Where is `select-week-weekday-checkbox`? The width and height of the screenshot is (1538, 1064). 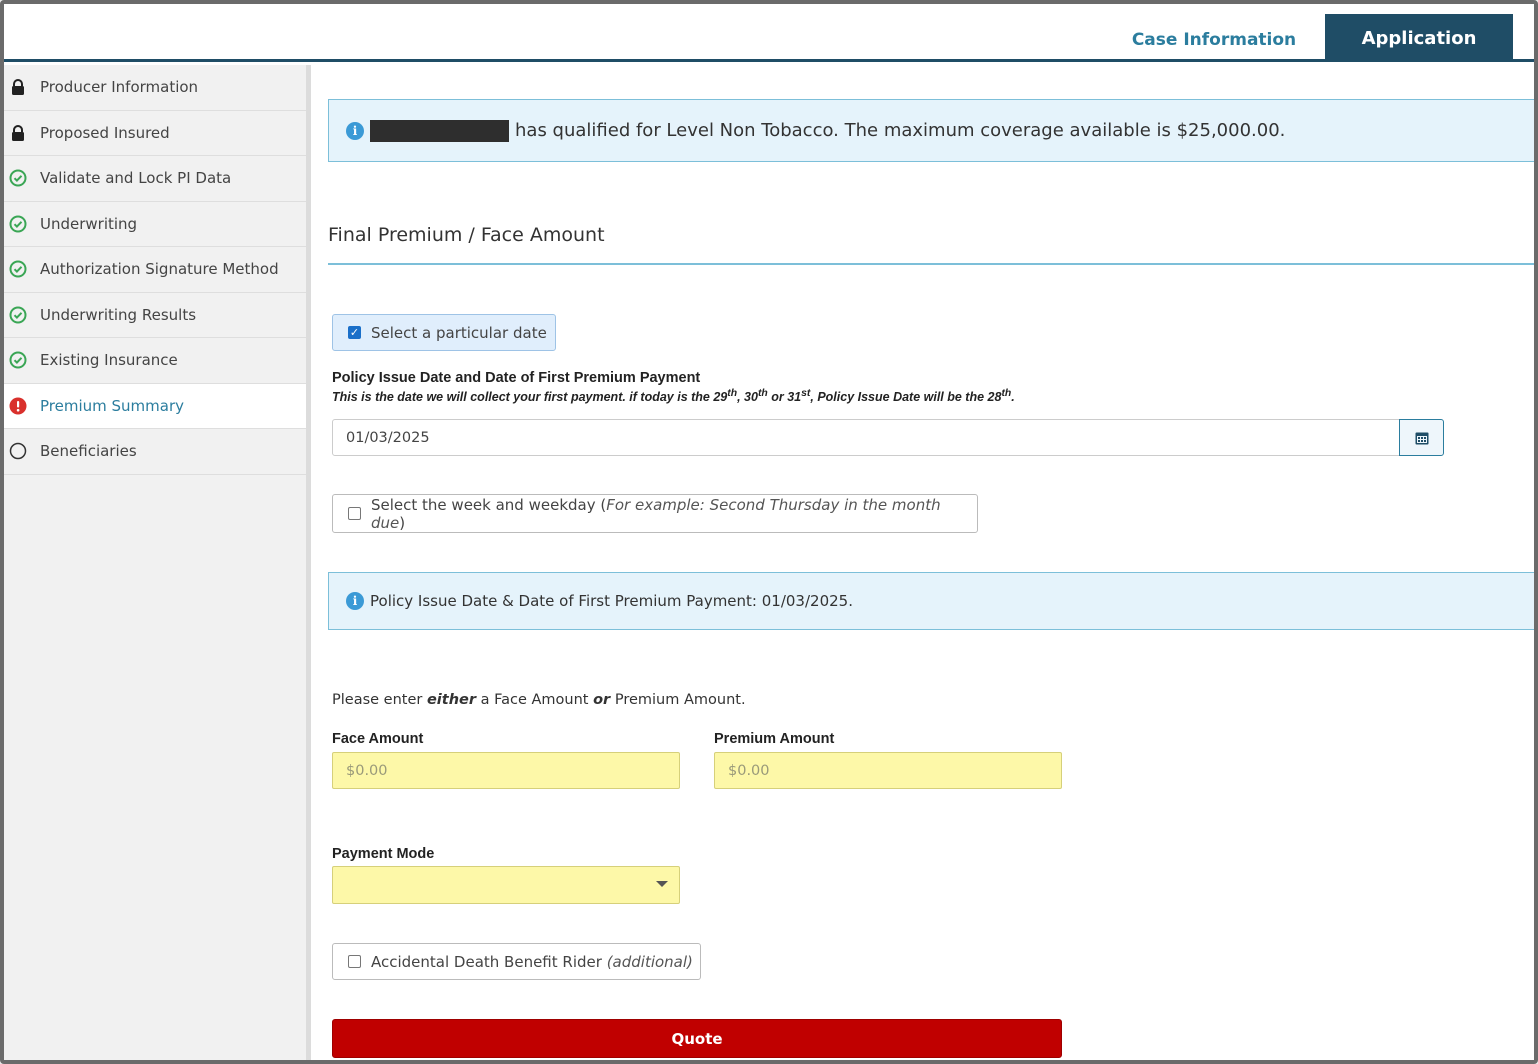 select-week-weekday-checkbox is located at coordinates (354, 513).